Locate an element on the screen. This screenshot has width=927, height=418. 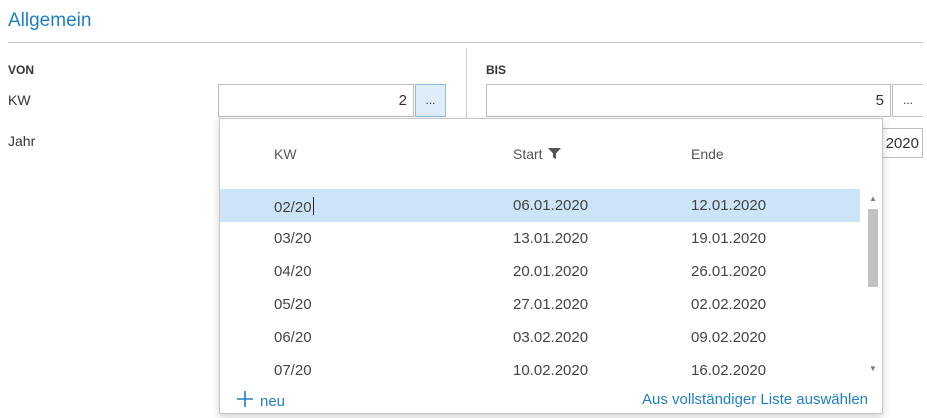
column-header-start: Start is located at coordinates (537, 154).